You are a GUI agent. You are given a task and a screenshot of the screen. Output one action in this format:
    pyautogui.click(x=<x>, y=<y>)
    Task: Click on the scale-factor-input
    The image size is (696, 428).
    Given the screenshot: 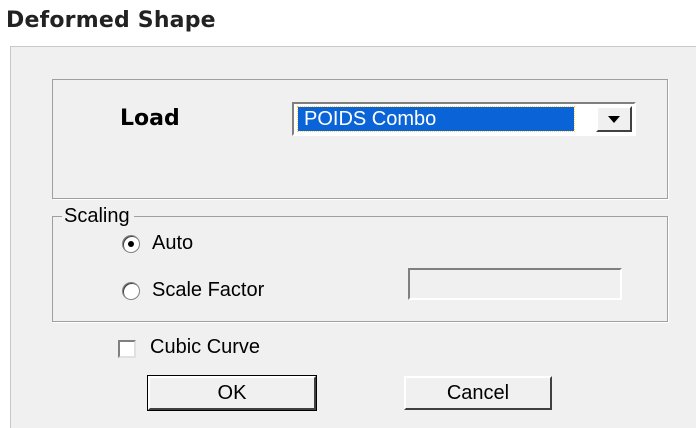 What is the action you would take?
    pyautogui.click(x=515, y=284)
    